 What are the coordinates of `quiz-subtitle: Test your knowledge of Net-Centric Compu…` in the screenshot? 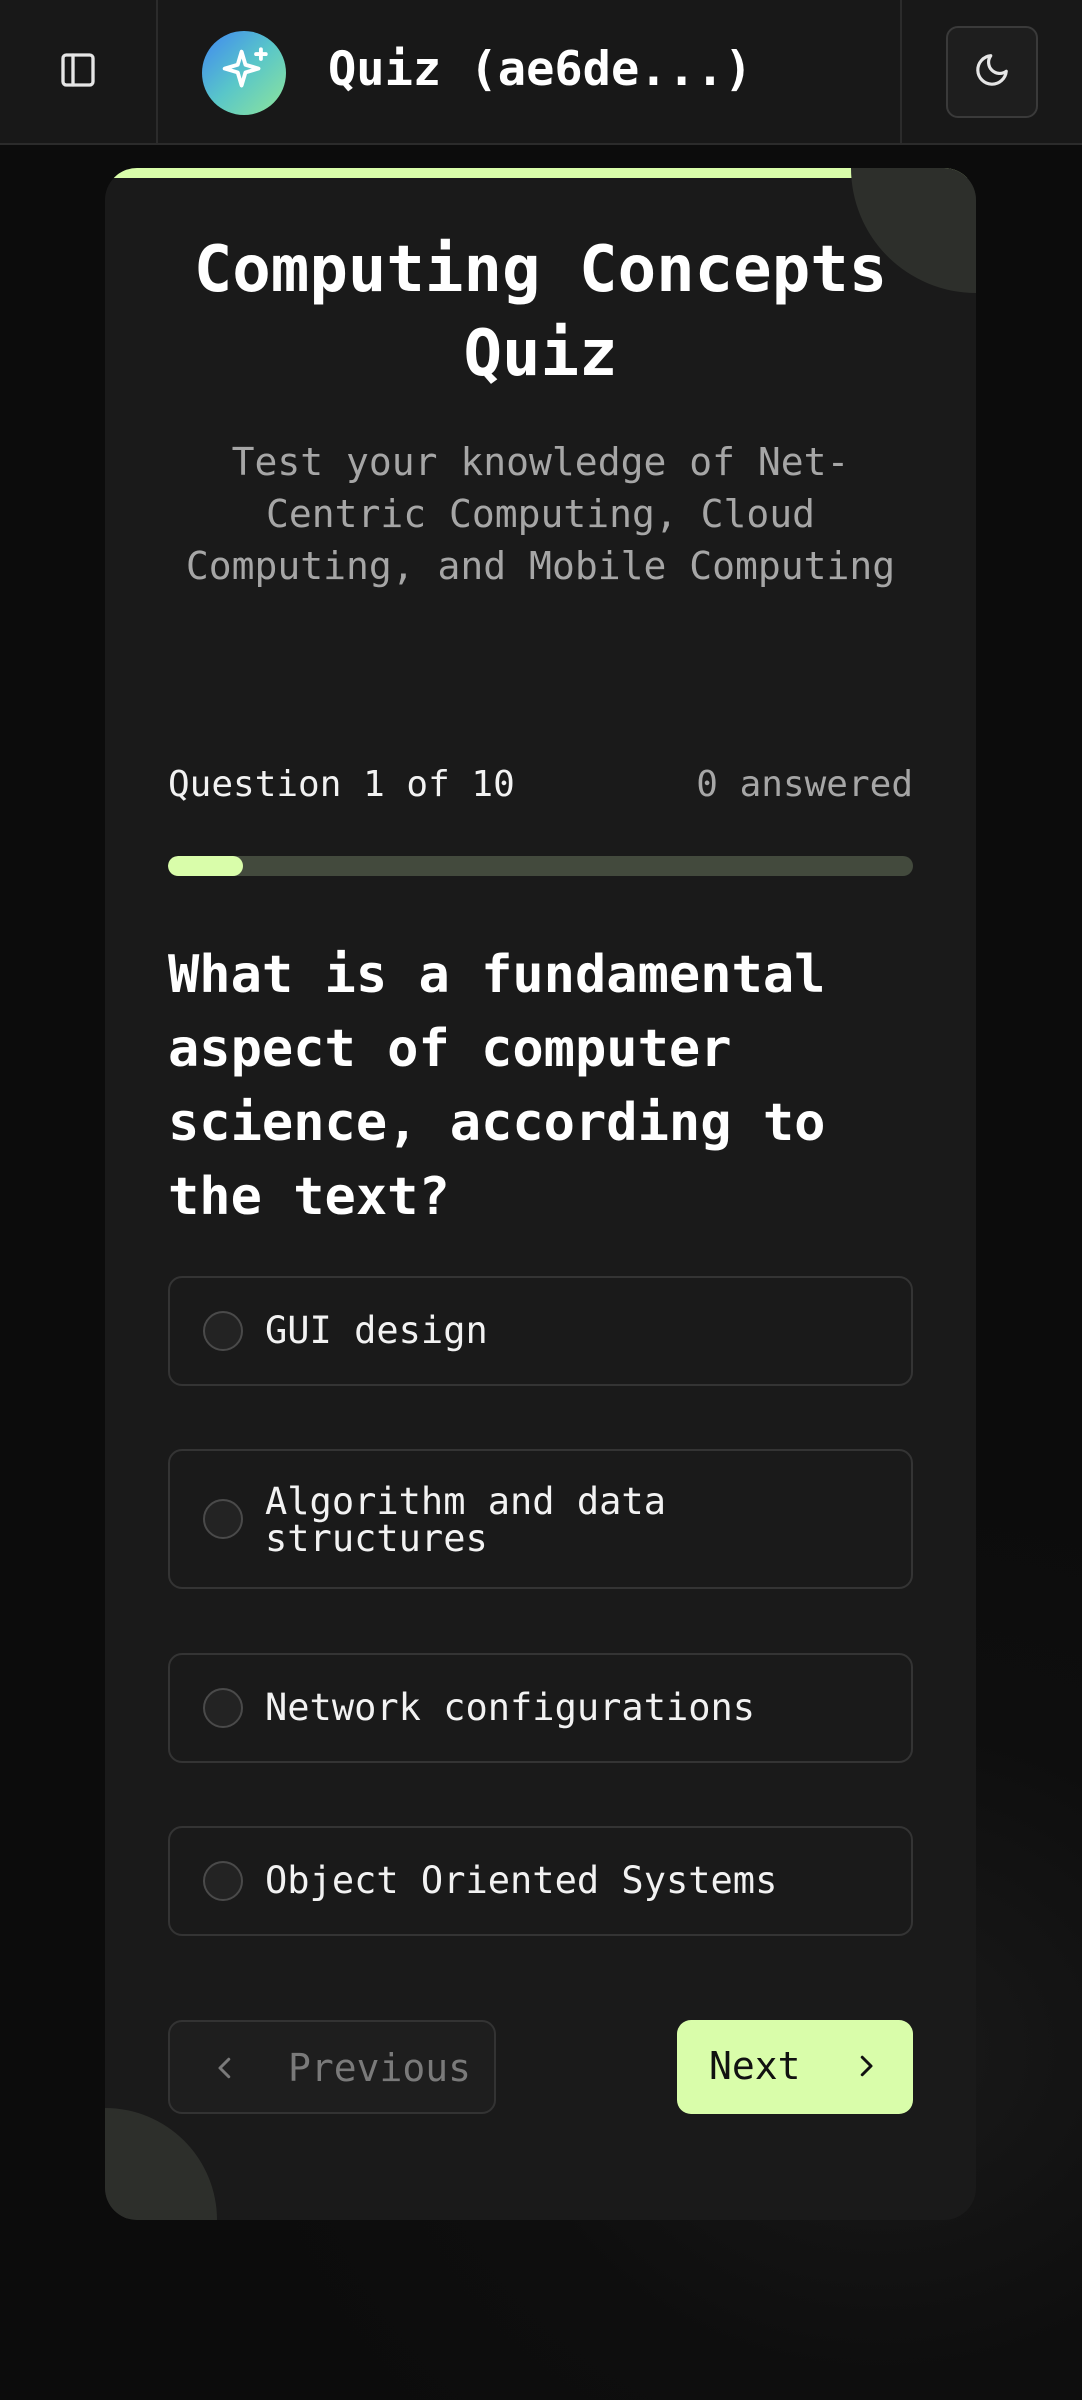 It's located at (540, 514).